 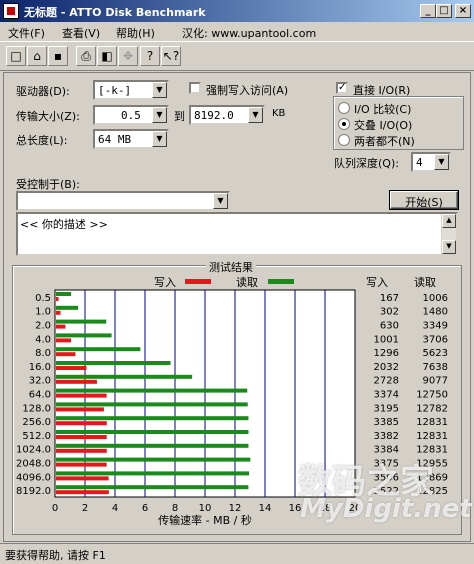 I want to click on write-value: 3374, so click(x=386, y=395).